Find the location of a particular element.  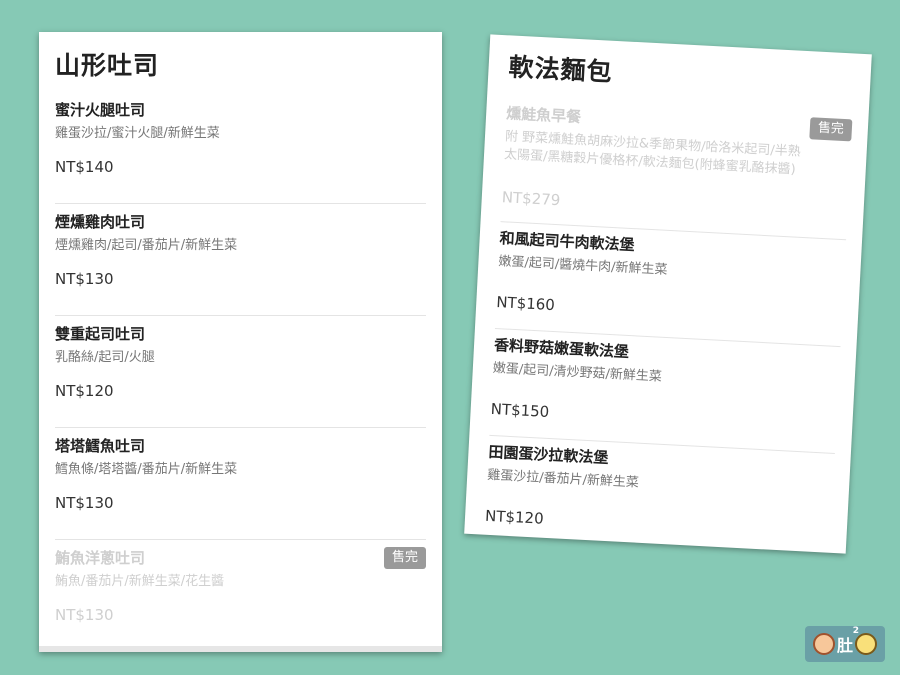

item-price: NT$140 is located at coordinates (84, 167).